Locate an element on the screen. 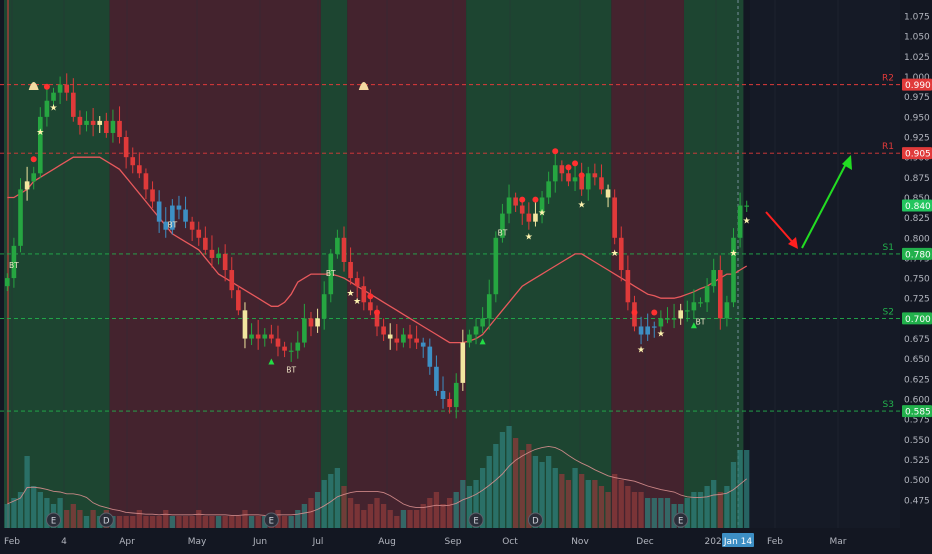  time-tick-label: Mar is located at coordinates (838, 542).